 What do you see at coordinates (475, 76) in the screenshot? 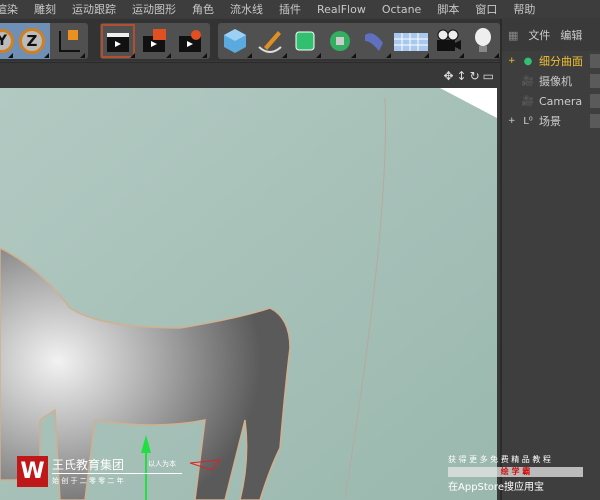
I see `rotate-view-icon: ↻` at bounding box center [475, 76].